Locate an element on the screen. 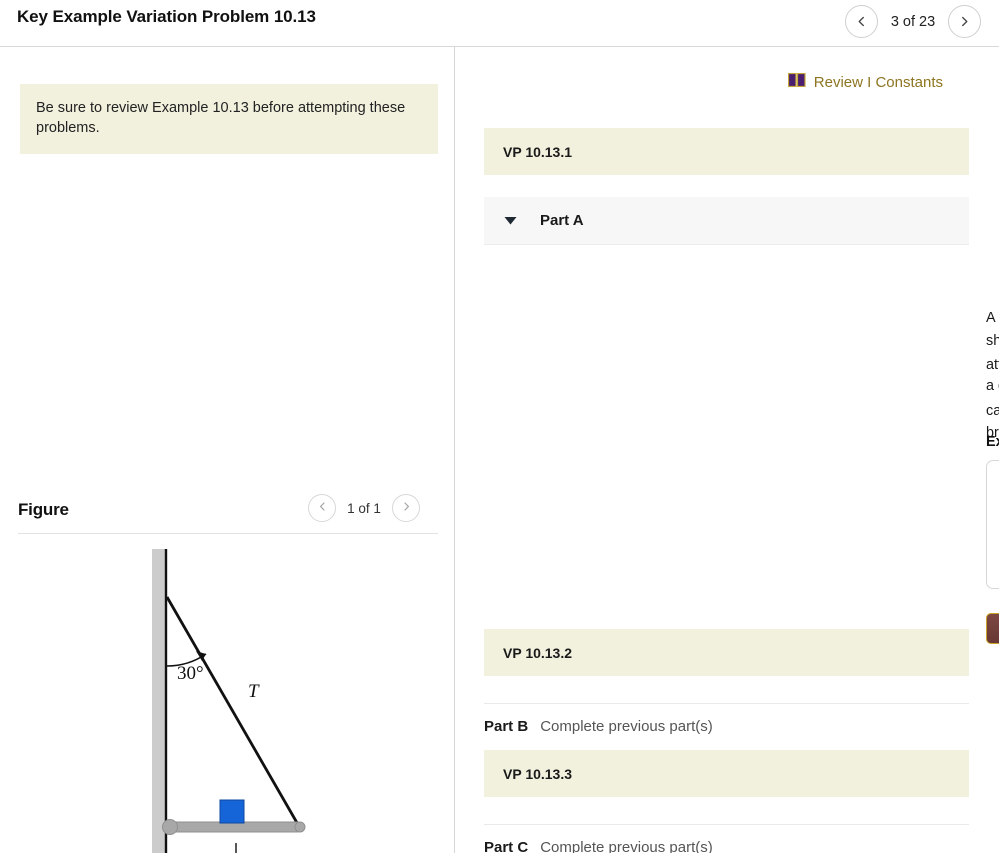  angle-label: 30° is located at coordinates (190, 673).